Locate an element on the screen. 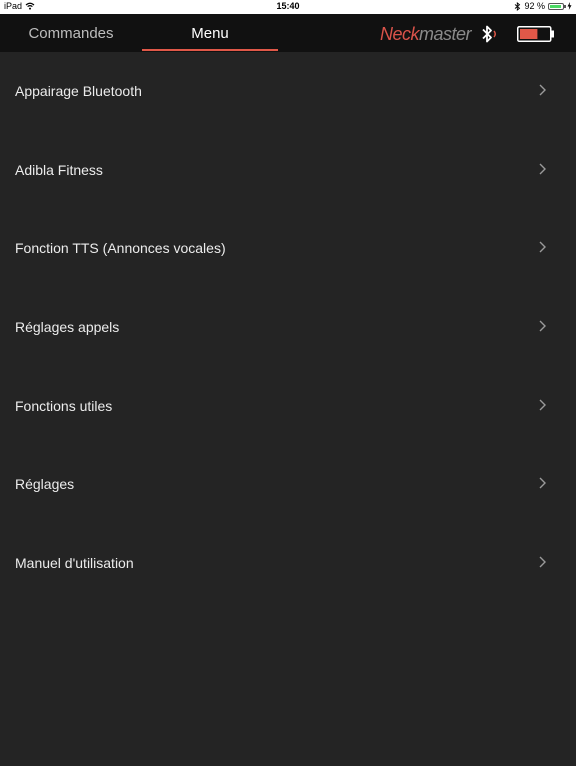  bluetooth-icon is located at coordinates (489, 34).